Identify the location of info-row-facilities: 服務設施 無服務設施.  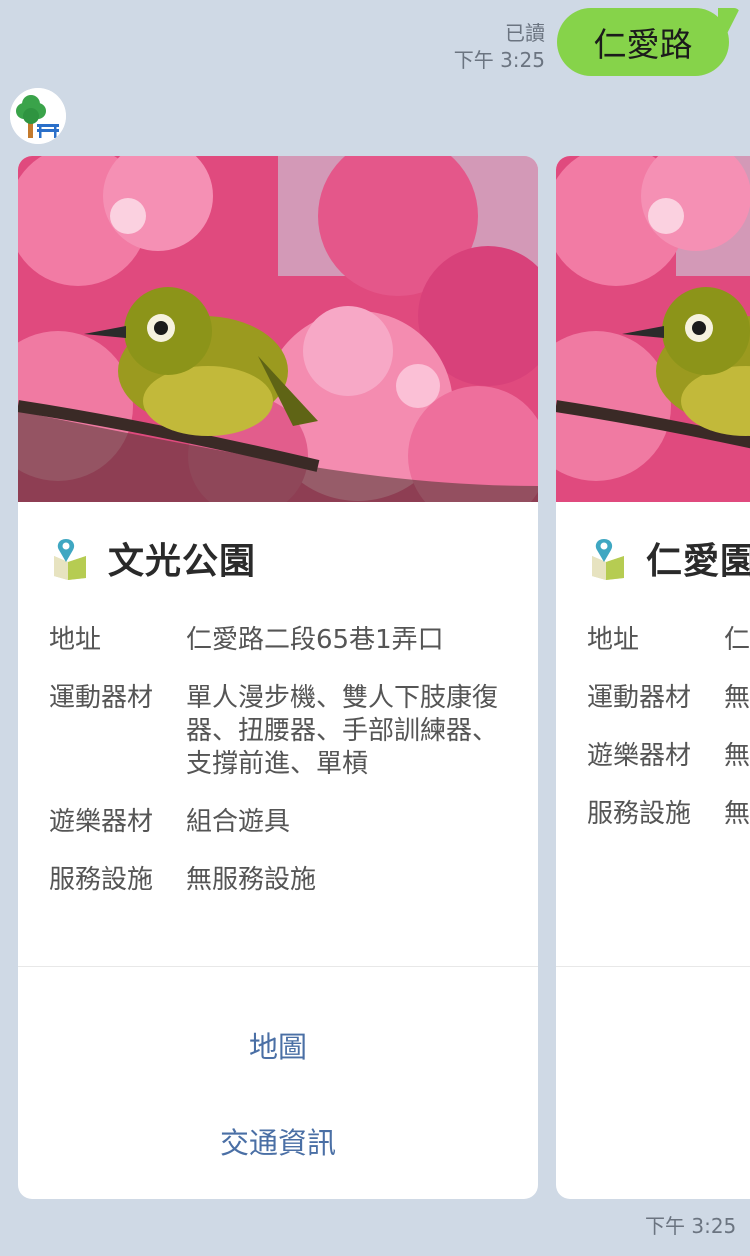
(279, 880).